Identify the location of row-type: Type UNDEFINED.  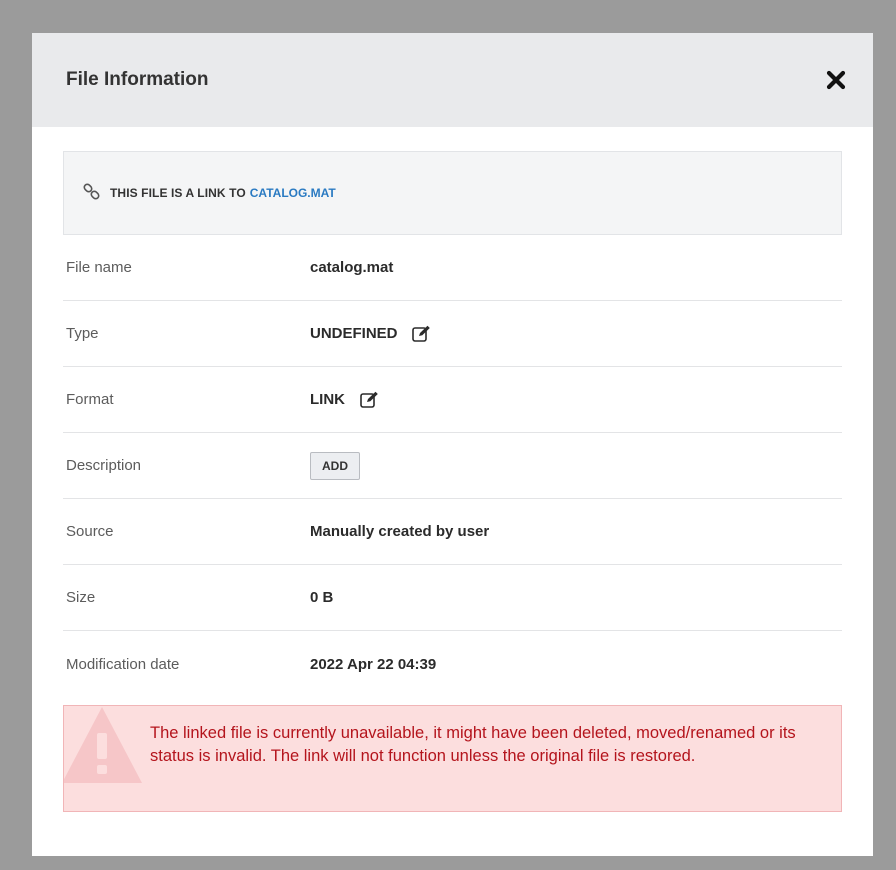
(452, 334).